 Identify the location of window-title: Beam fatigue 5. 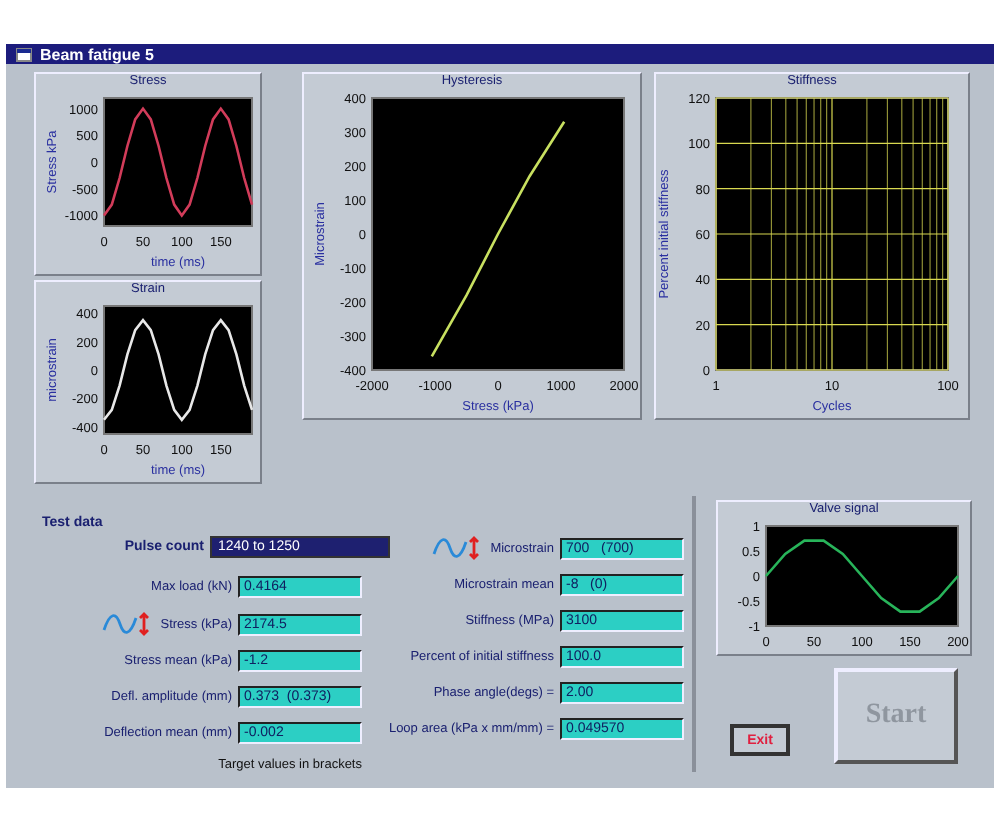
(97, 54).